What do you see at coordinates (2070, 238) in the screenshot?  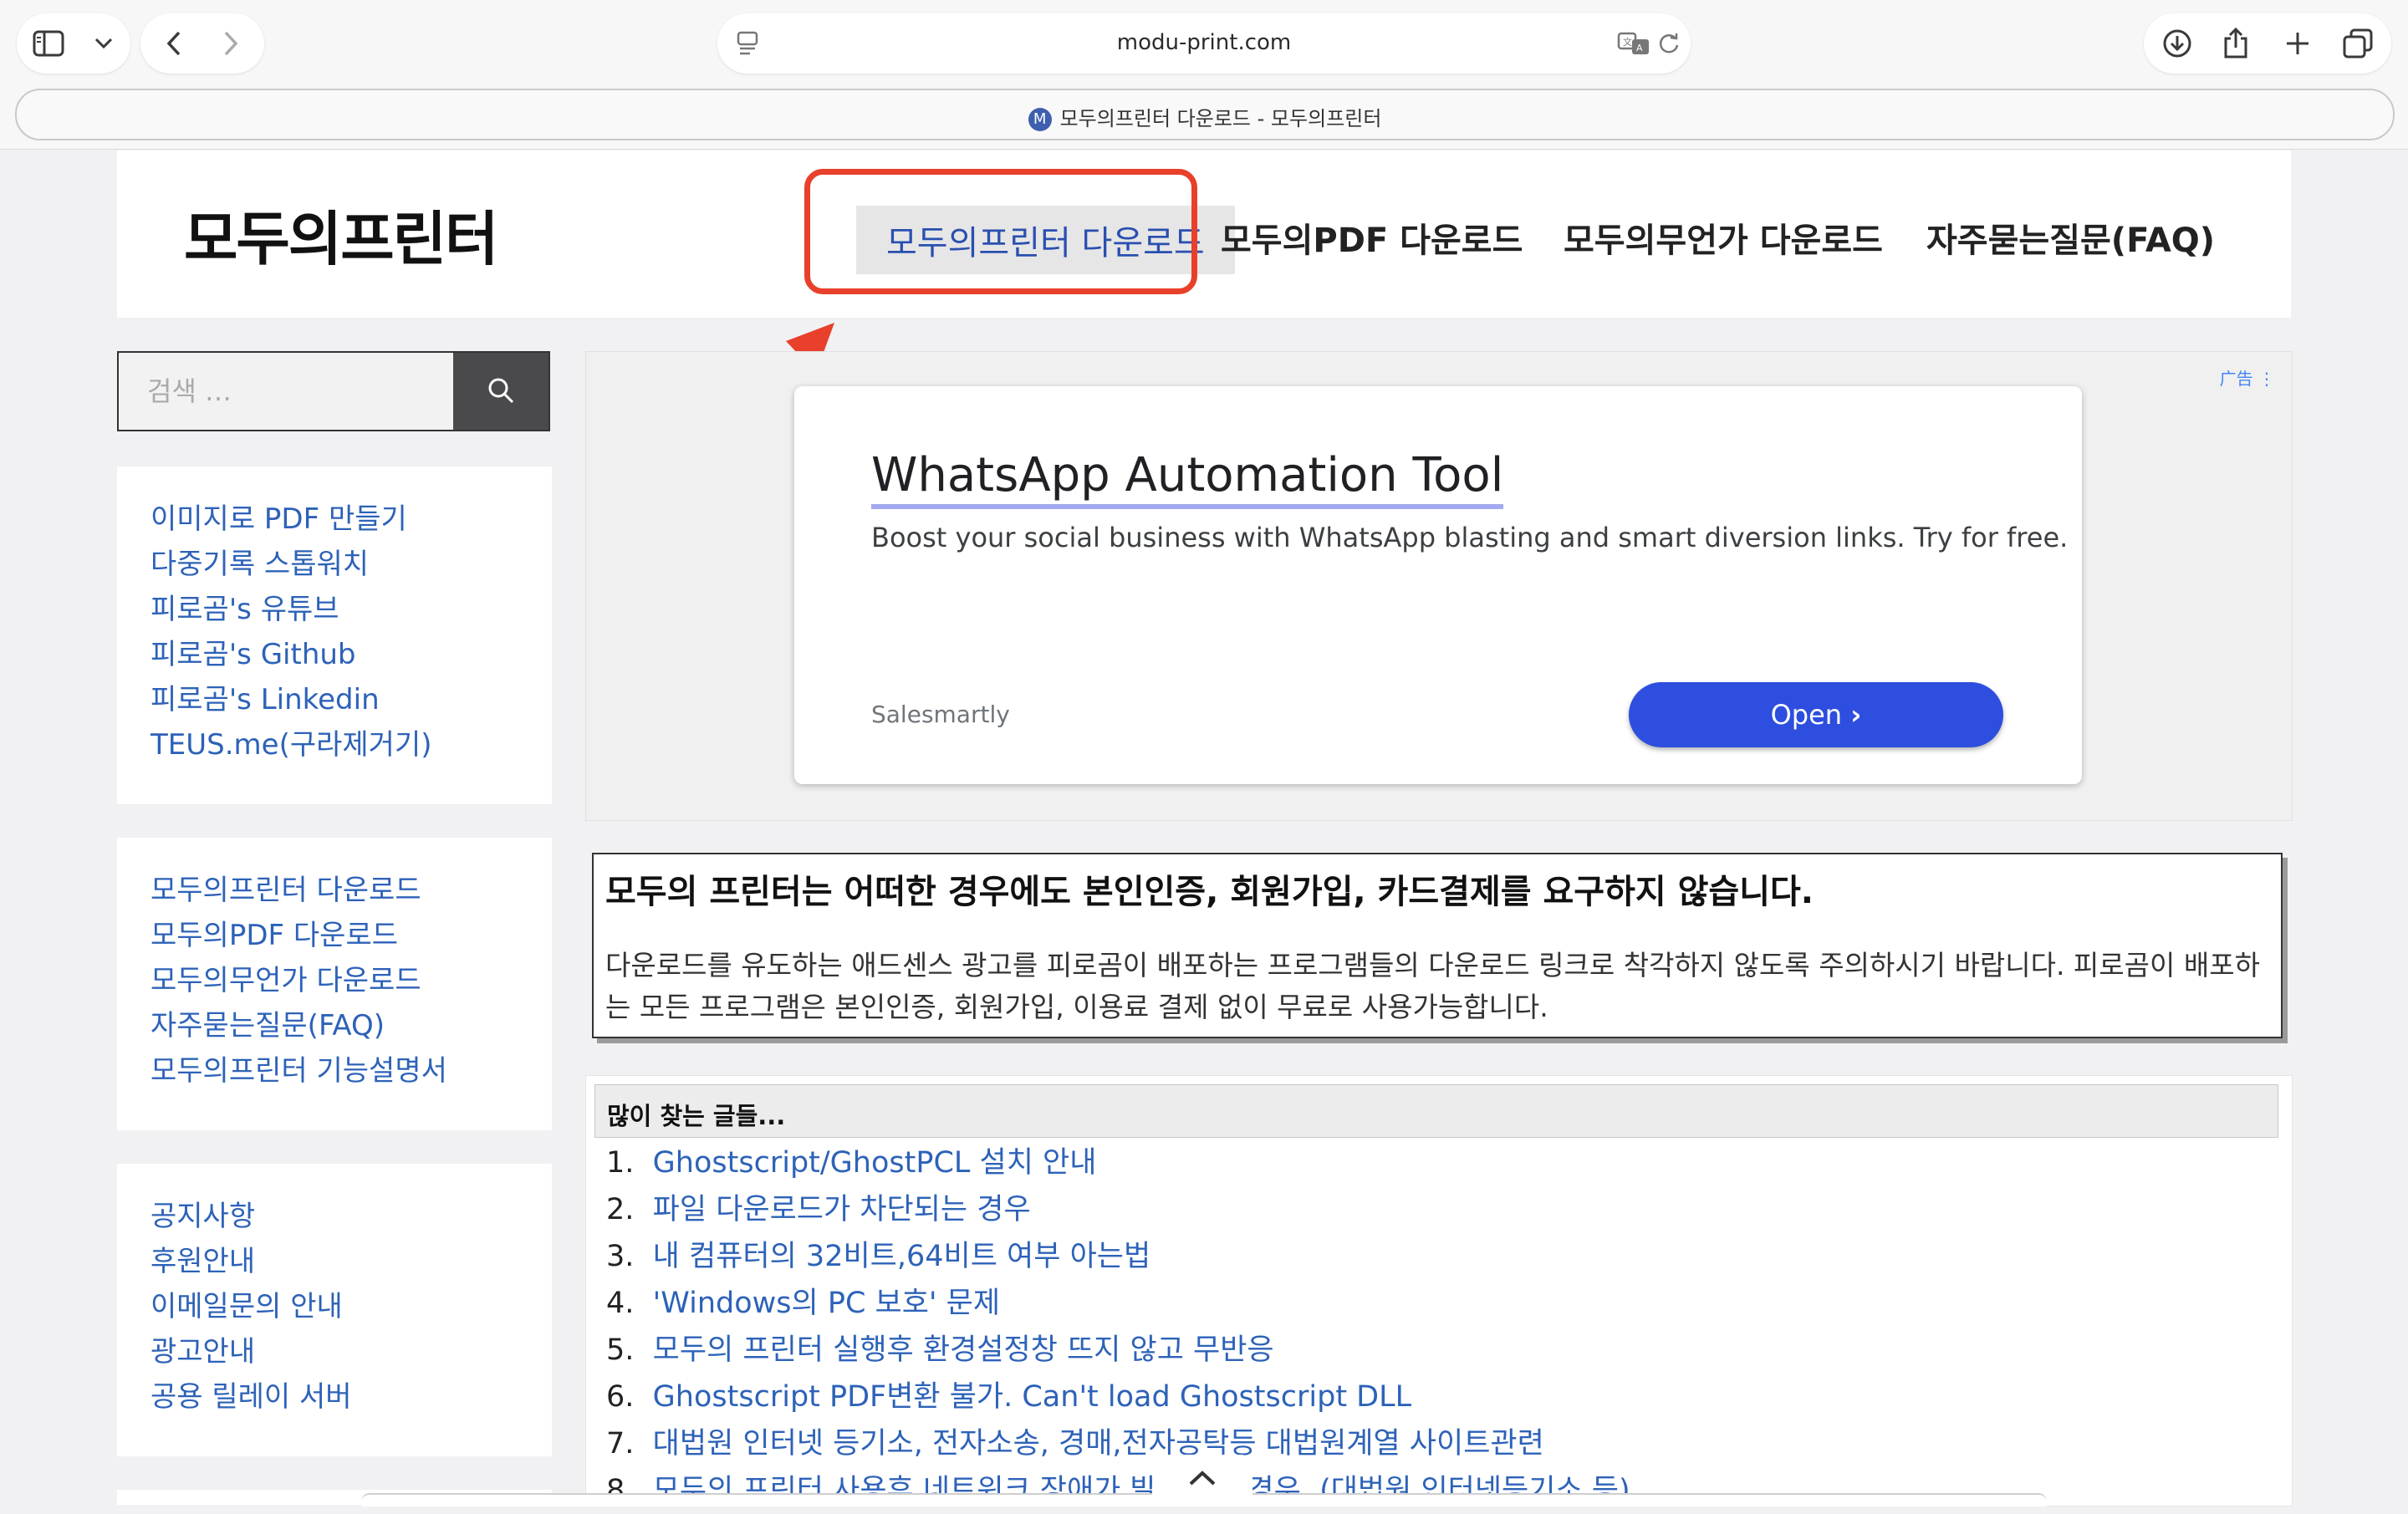 I see `nav-faq: 자주묻는질문(FAQ)` at bounding box center [2070, 238].